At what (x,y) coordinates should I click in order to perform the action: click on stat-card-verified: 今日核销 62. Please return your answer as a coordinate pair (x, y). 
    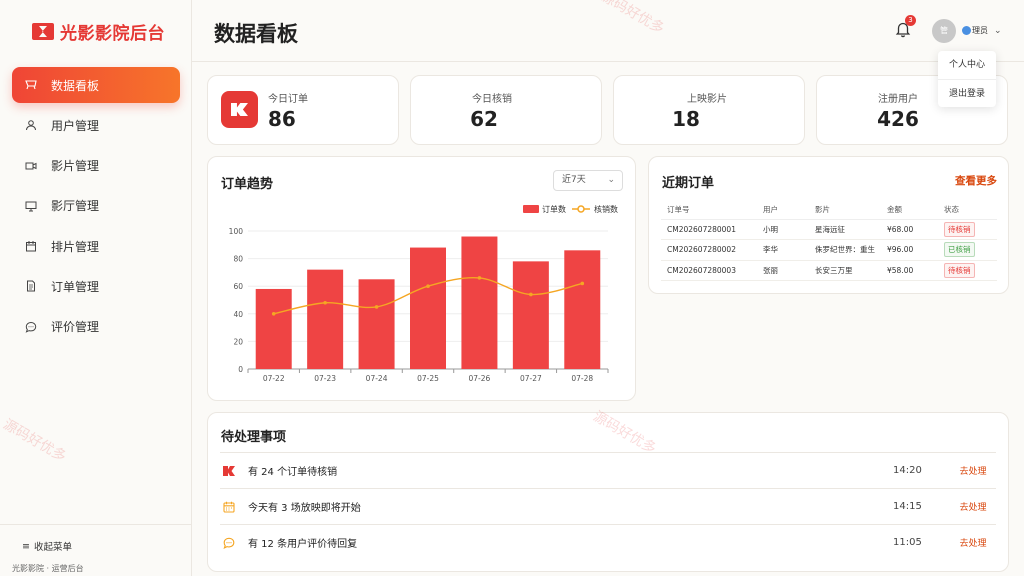
    Looking at the image, I should click on (506, 110).